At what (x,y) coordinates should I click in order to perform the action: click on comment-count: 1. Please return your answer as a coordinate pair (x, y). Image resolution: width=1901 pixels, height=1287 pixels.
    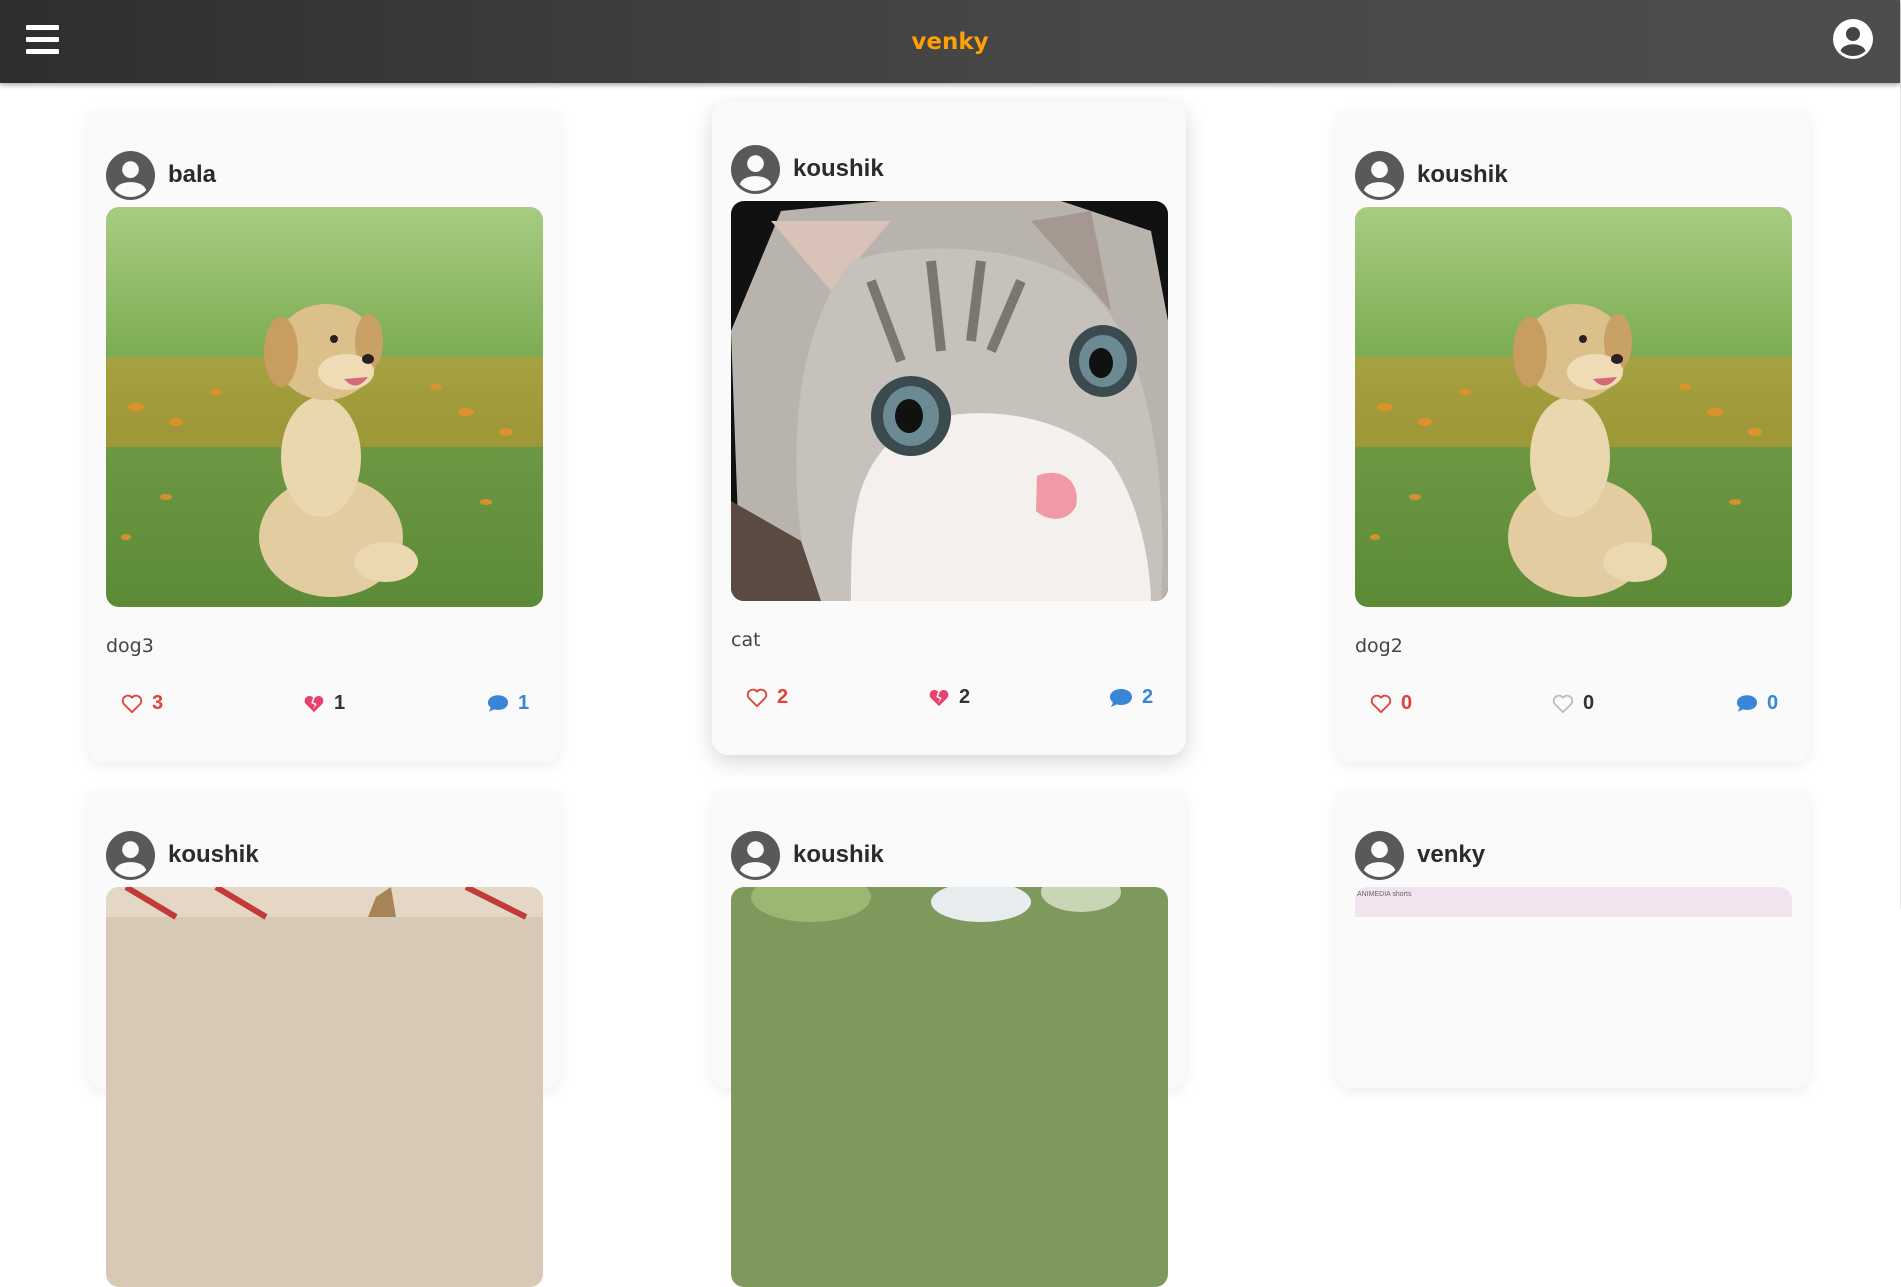
    Looking at the image, I should click on (524, 703).